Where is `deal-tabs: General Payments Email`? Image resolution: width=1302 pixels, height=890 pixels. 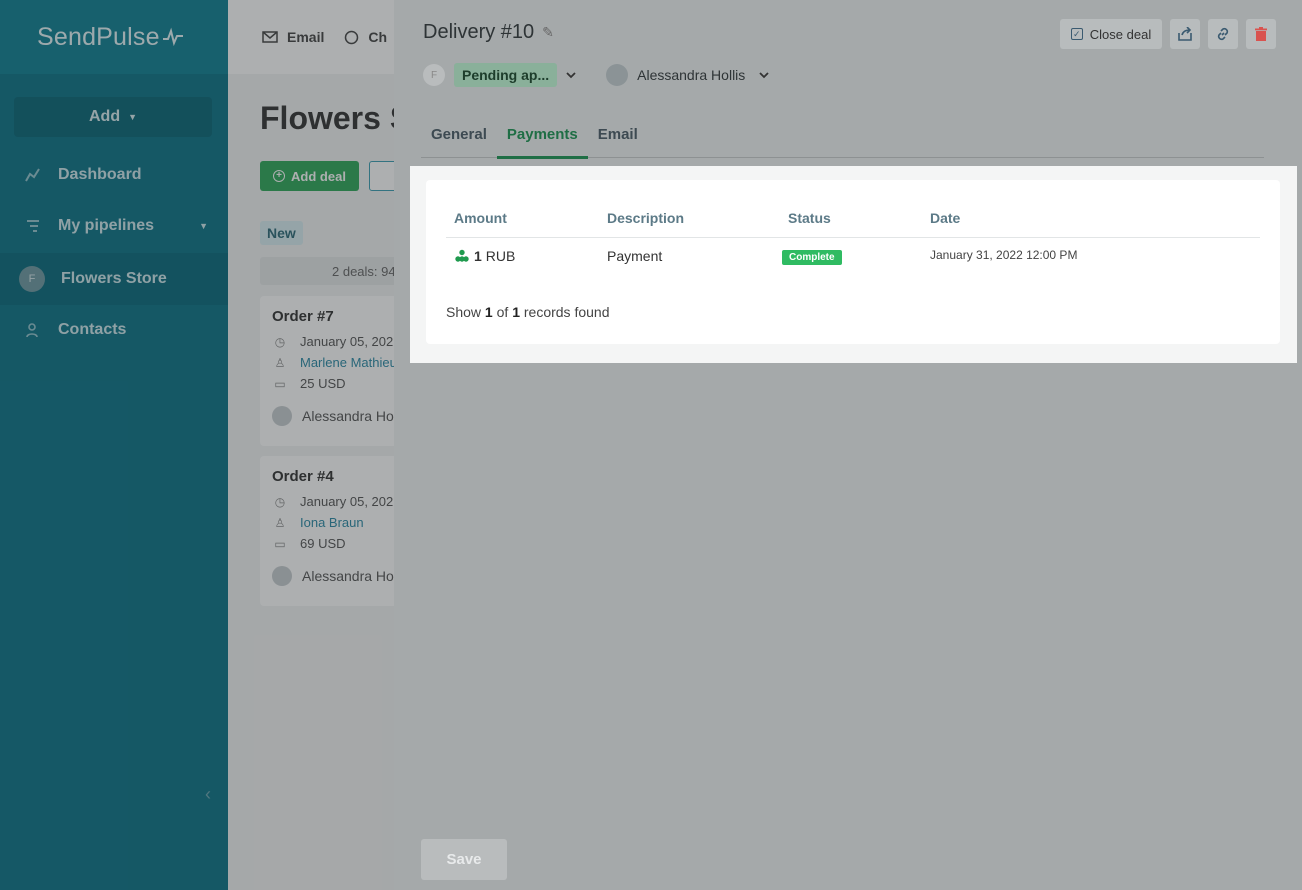 deal-tabs: General Payments Email is located at coordinates (842, 134).